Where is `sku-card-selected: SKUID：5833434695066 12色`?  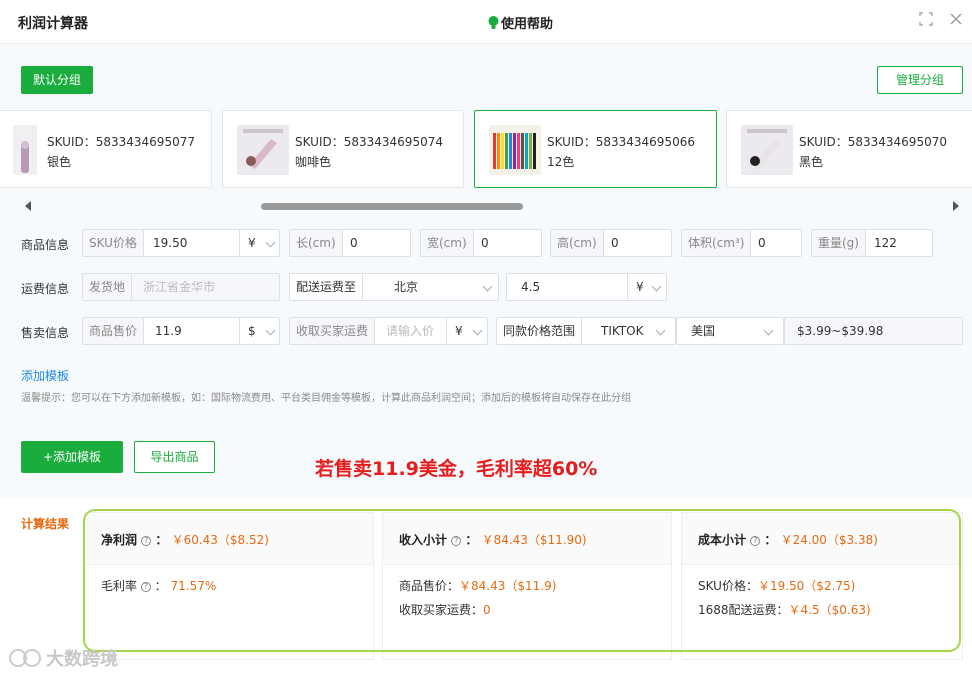 sku-card-selected: SKUID：5833434695066 12色 is located at coordinates (595, 149).